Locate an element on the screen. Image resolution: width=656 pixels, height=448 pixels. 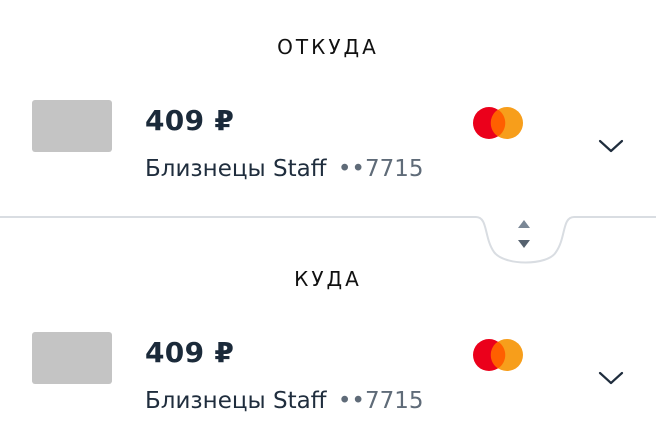
to-card-thumbnail is located at coordinates (72, 358).